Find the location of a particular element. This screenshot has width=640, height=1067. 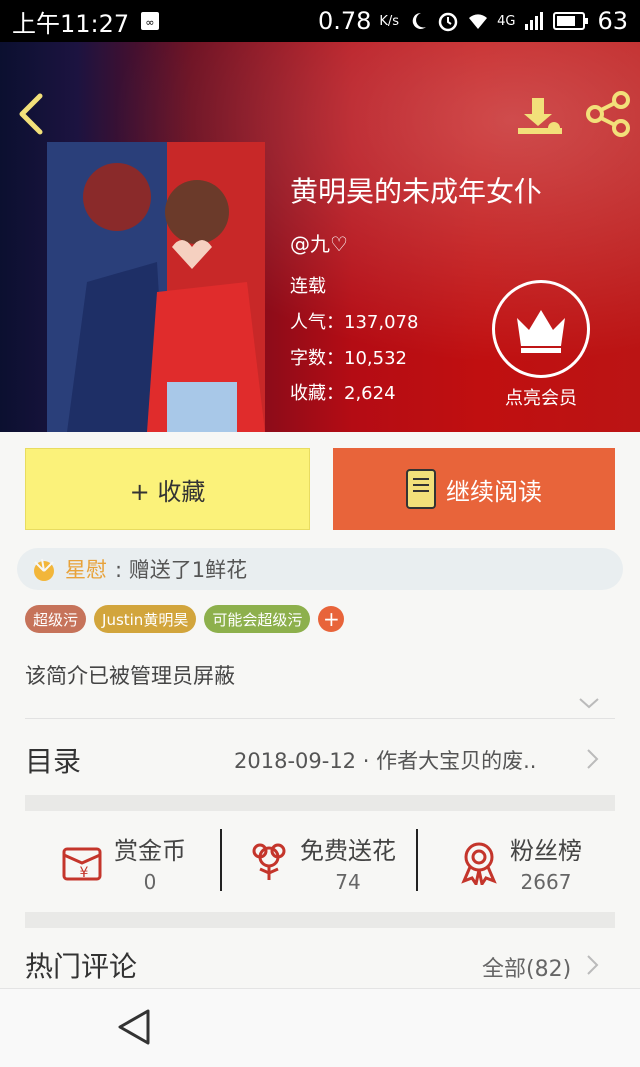

favorite-label: + 收藏 is located at coordinates (167, 491).